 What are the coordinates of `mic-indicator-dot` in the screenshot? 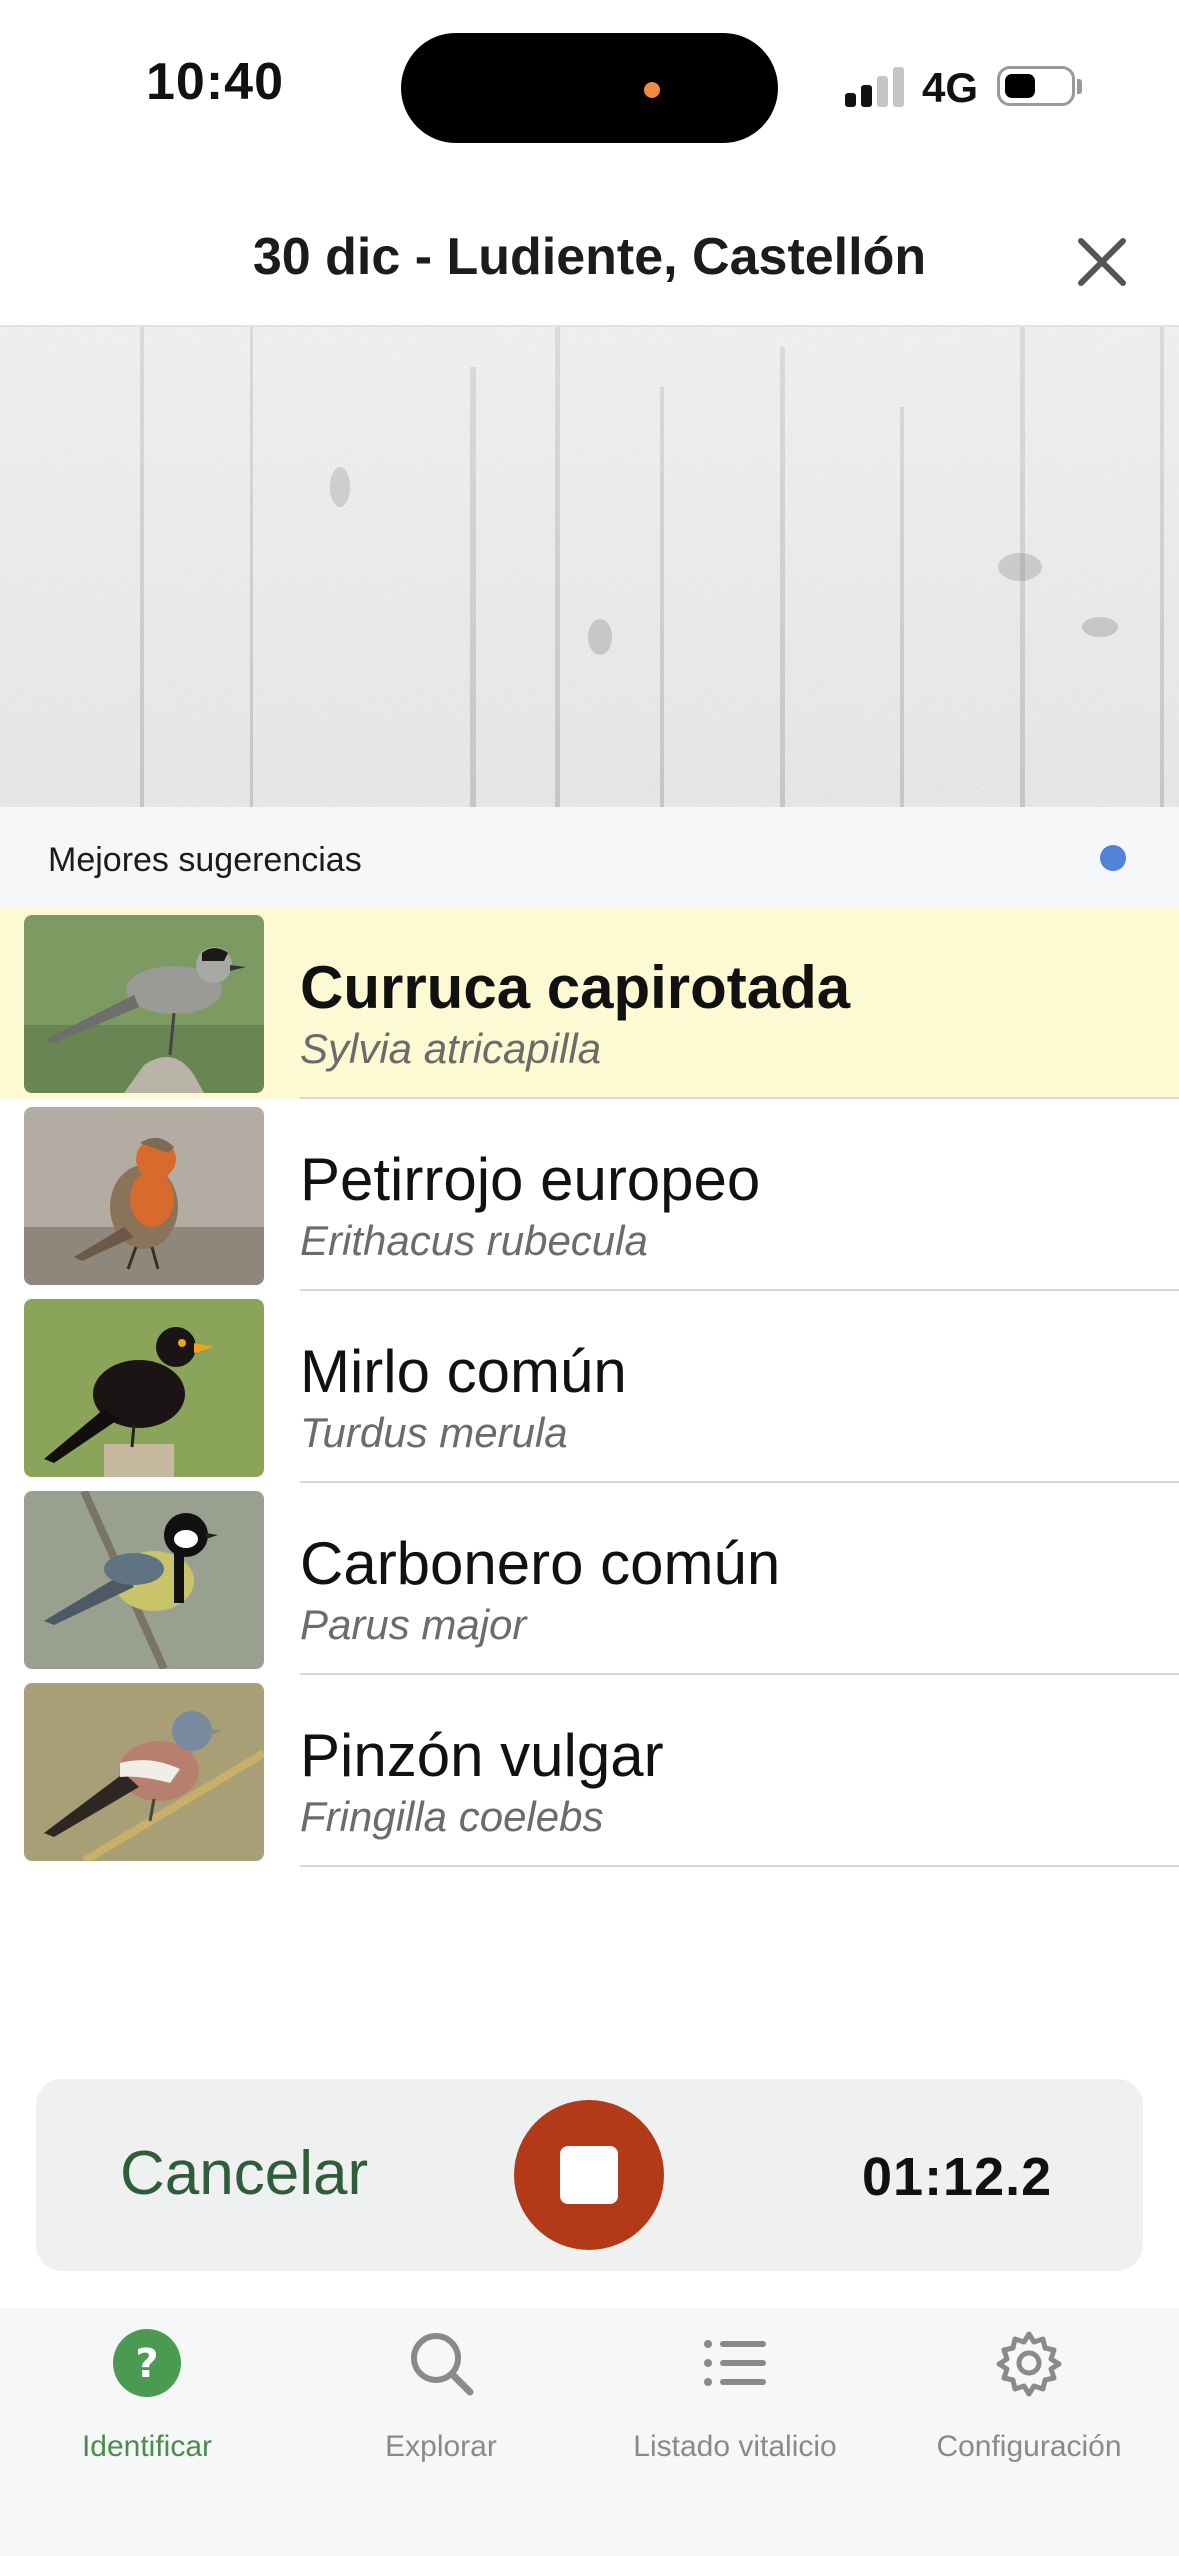 It's located at (652, 90).